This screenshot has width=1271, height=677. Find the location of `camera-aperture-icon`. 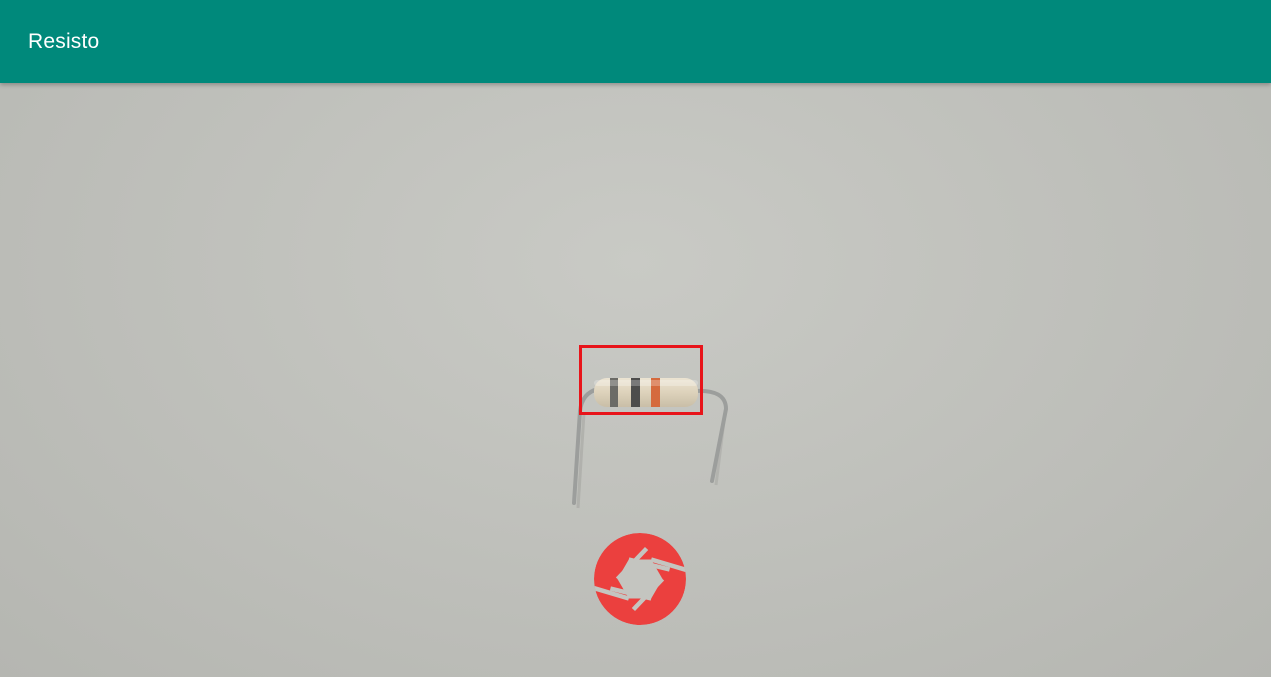

camera-aperture-icon is located at coordinates (640, 579).